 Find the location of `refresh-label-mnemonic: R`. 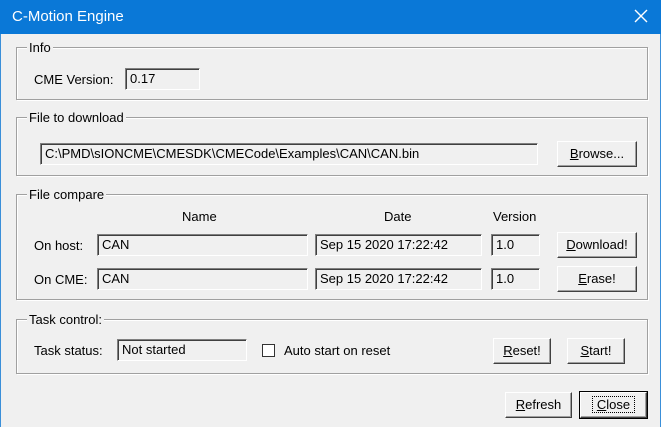

refresh-label-mnemonic: R is located at coordinates (520, 404).